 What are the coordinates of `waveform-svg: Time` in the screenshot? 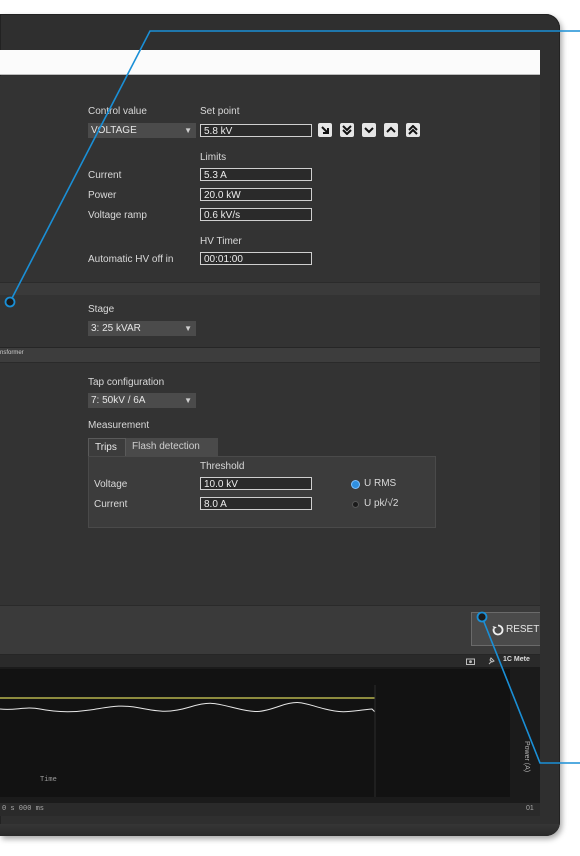 It's located at (188, 741).